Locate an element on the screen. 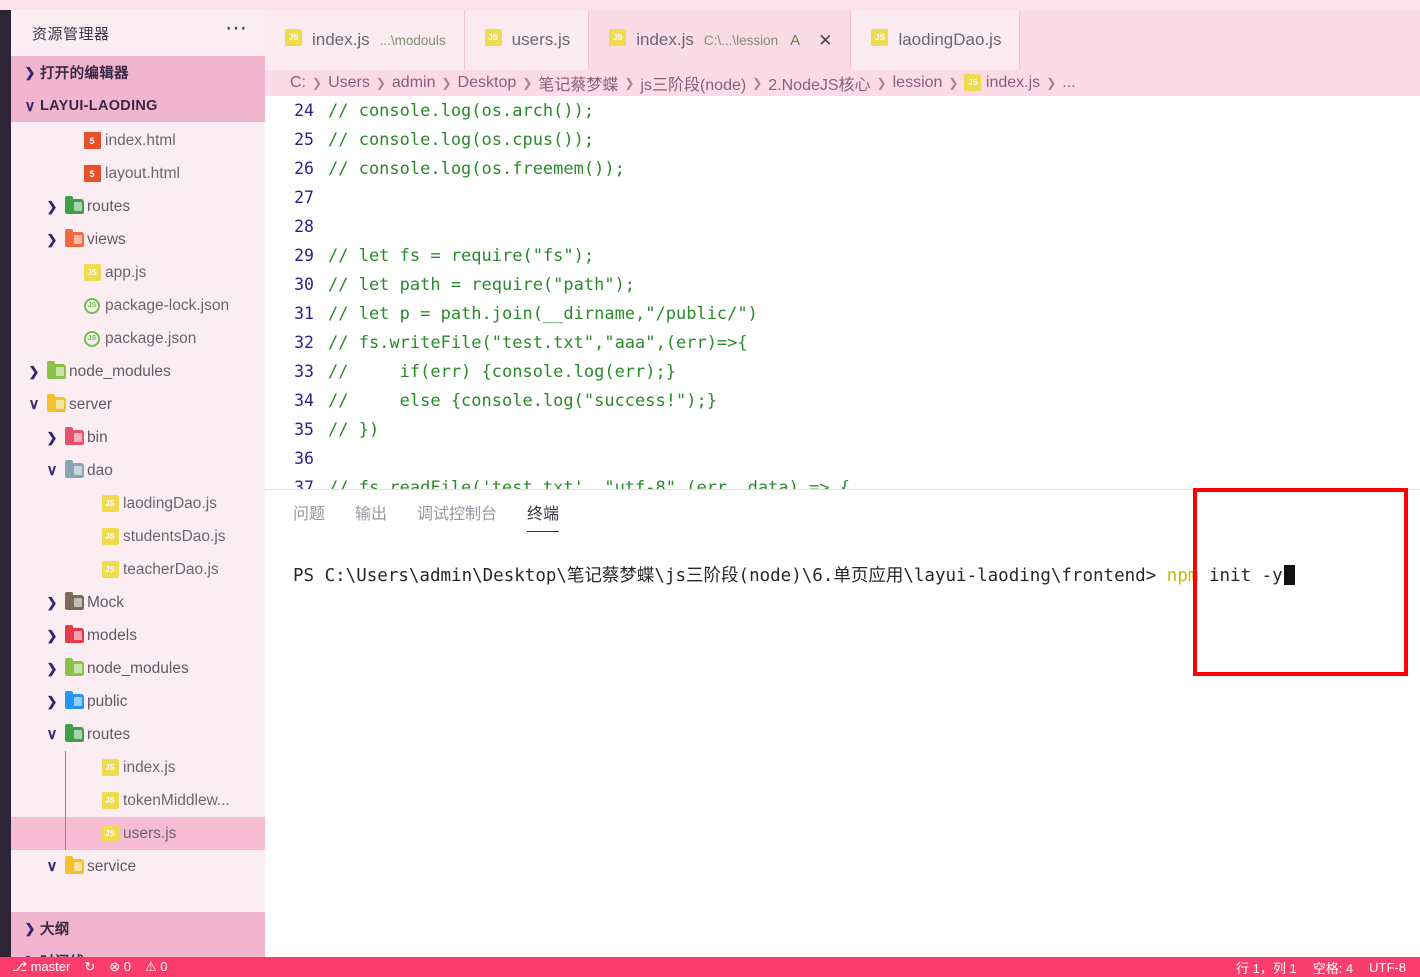  tab-description: C:\...\lession is located at coordinates (741, 40).